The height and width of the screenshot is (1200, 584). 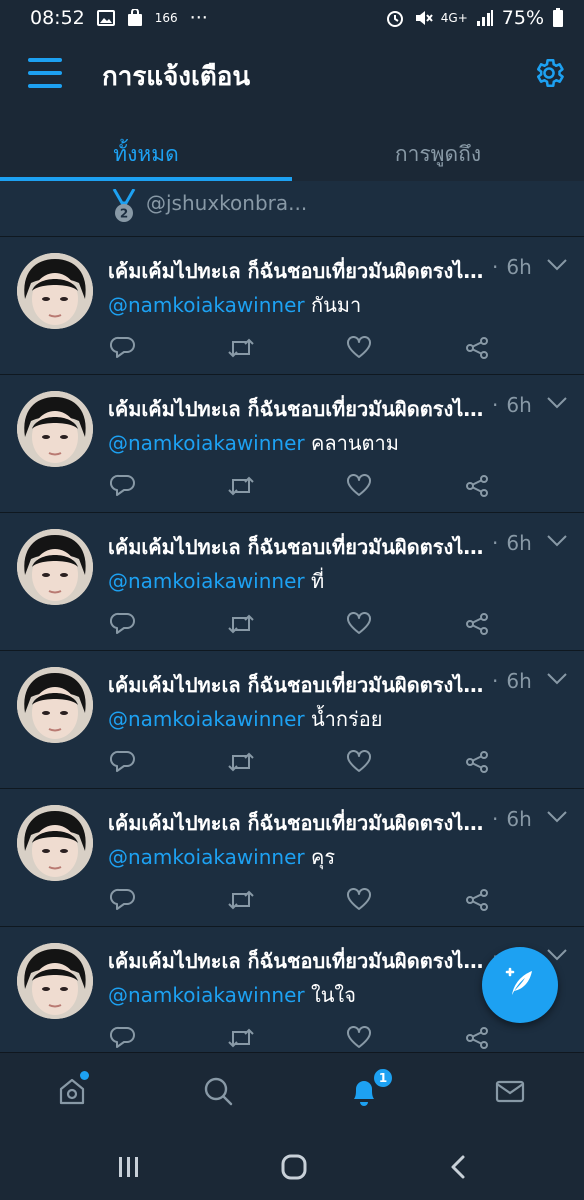 What do you see at coordinates (292, 108) in the screenshot?
I see `app-header: การแจ้งเตือน ทั้งหมด การพูดถึง` at bounding box center [292, 108].